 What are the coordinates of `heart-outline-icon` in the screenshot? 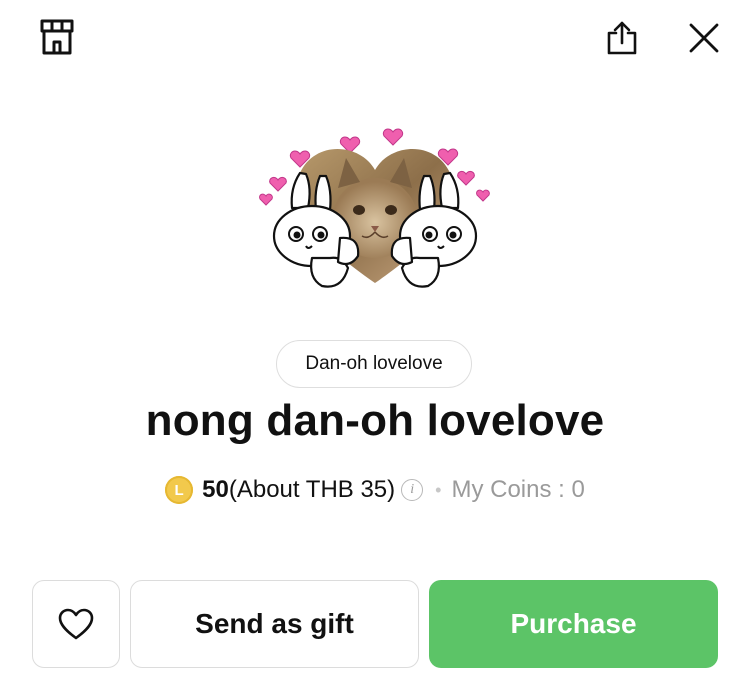 It's located at (76, 624).